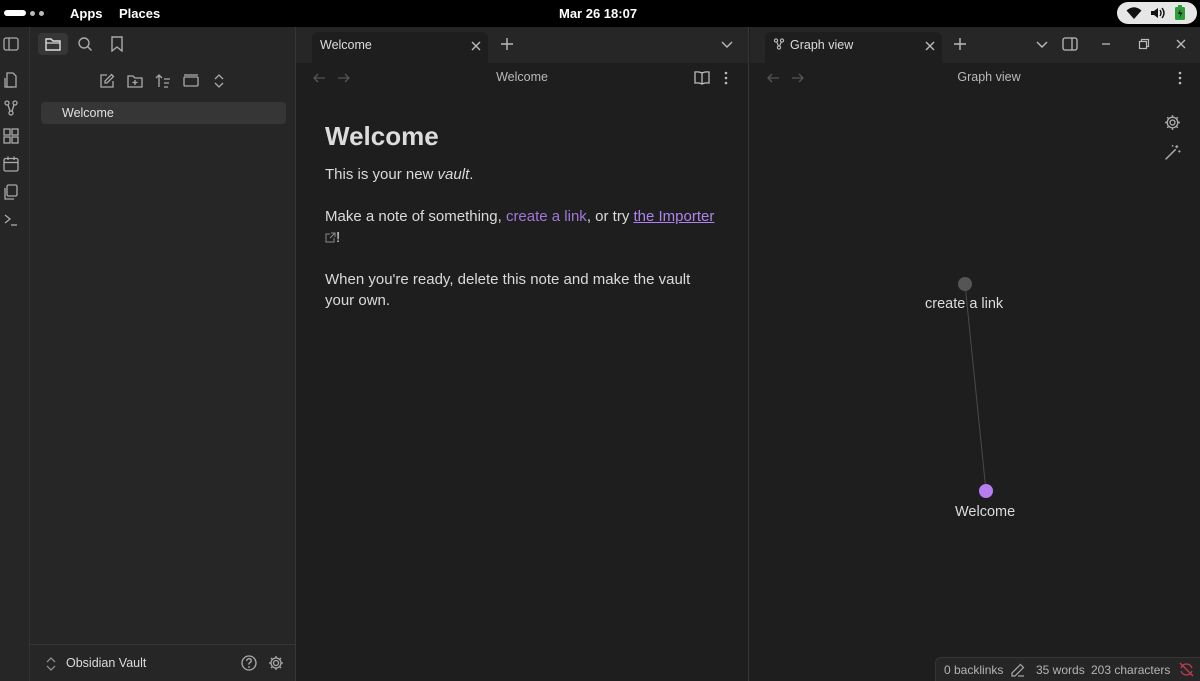 Image resolution: width=1200 pixels, height=681 pixels. I want to click on places-menu: Places, so click(139, 13).